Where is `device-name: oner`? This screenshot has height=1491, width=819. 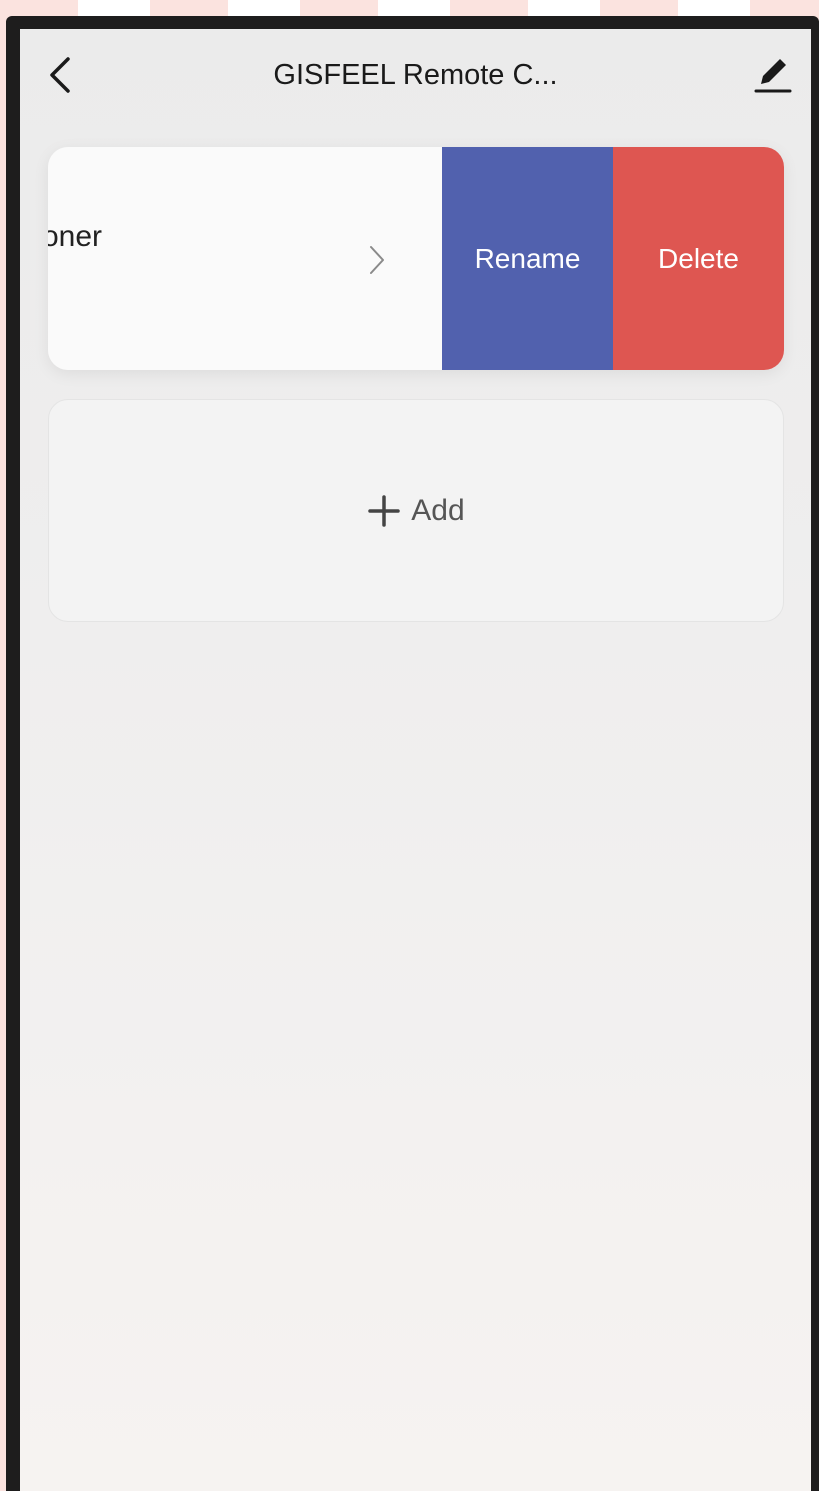 device-name: oner is located at coordinates (75, 236).